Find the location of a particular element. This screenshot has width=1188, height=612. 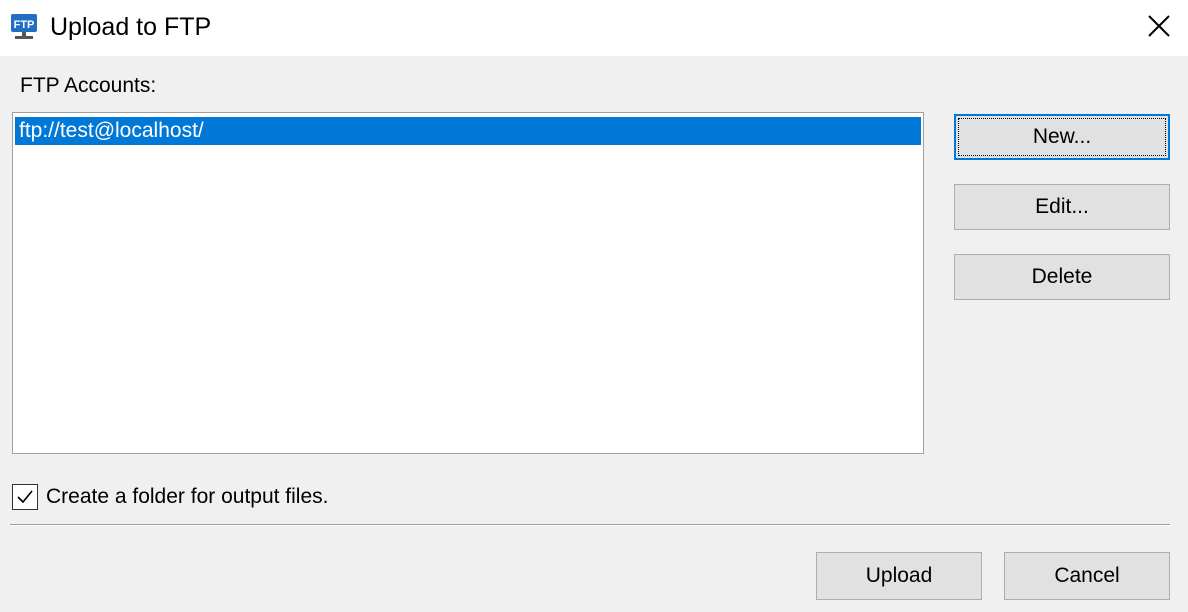

ftp-icon: FTP is located at coordinates (24, 26).